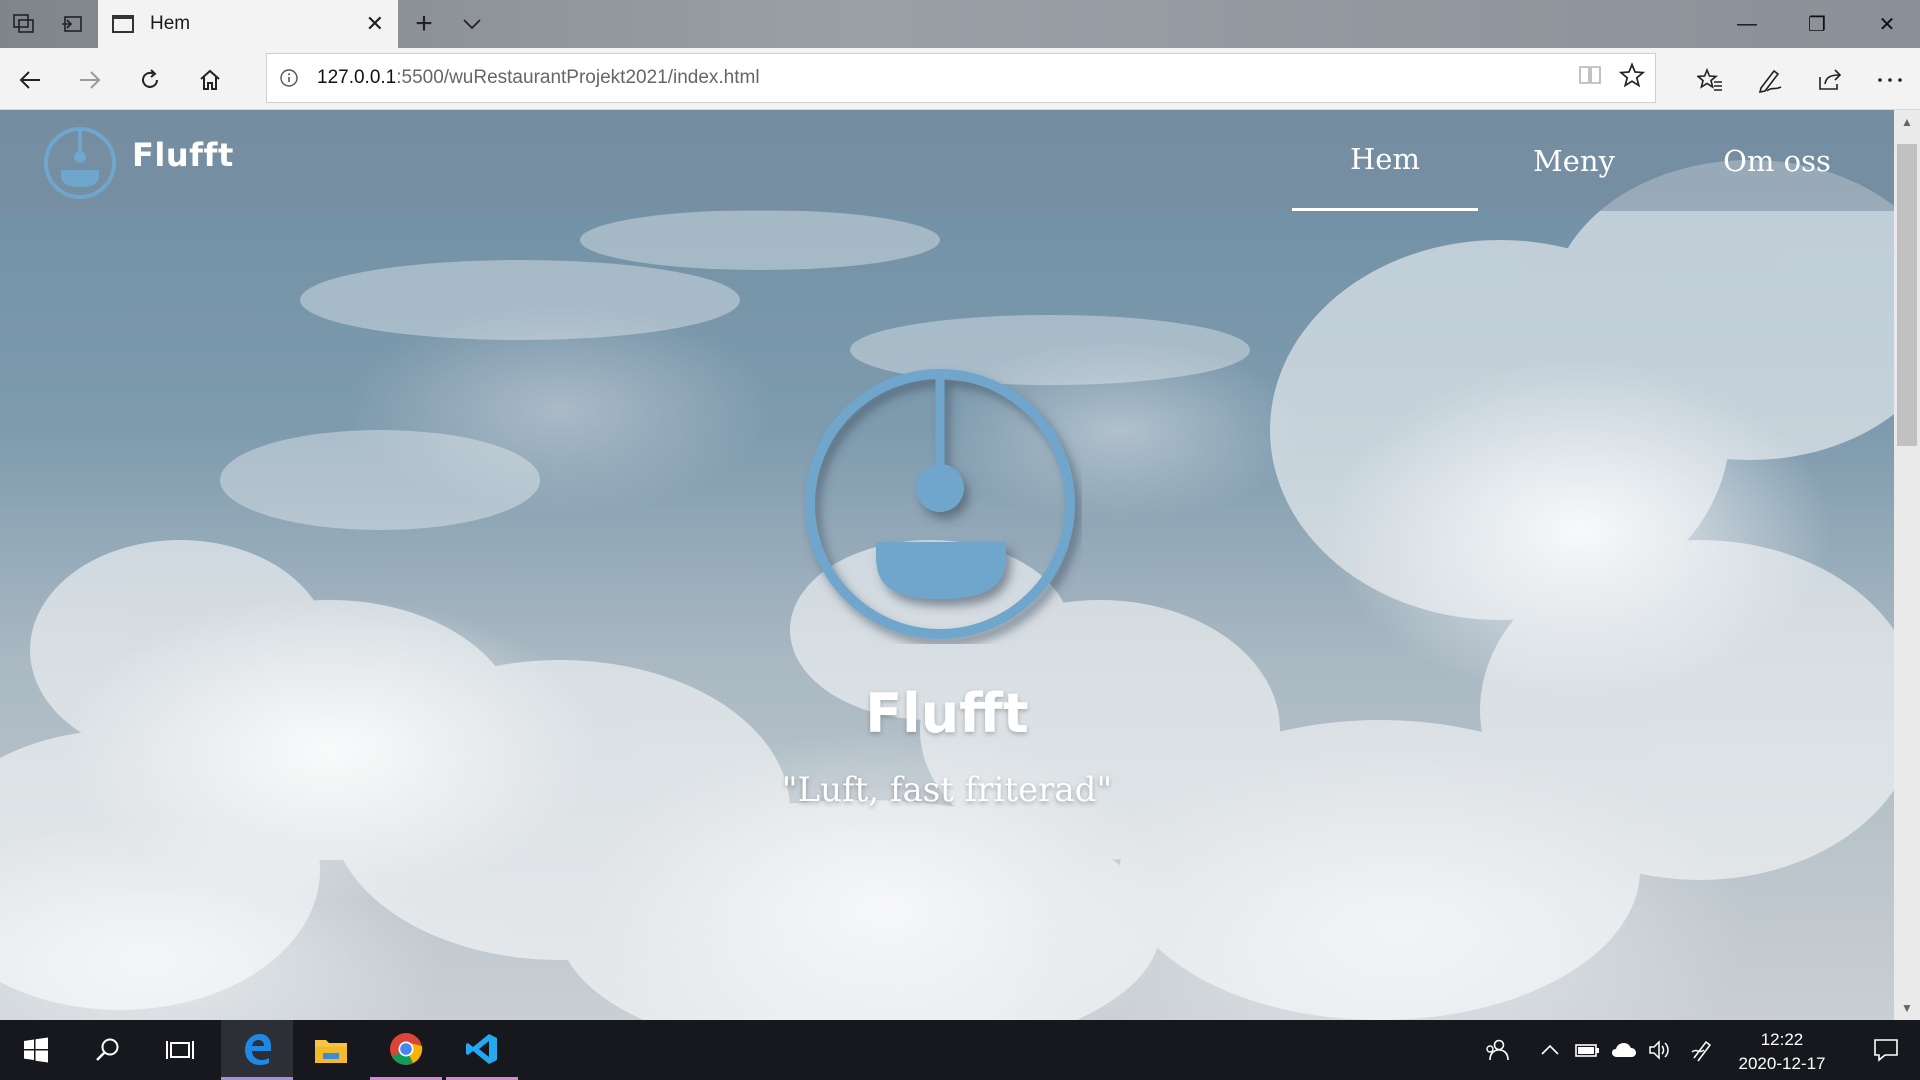  I want to click on more-options-icon, so click(1890, 80).